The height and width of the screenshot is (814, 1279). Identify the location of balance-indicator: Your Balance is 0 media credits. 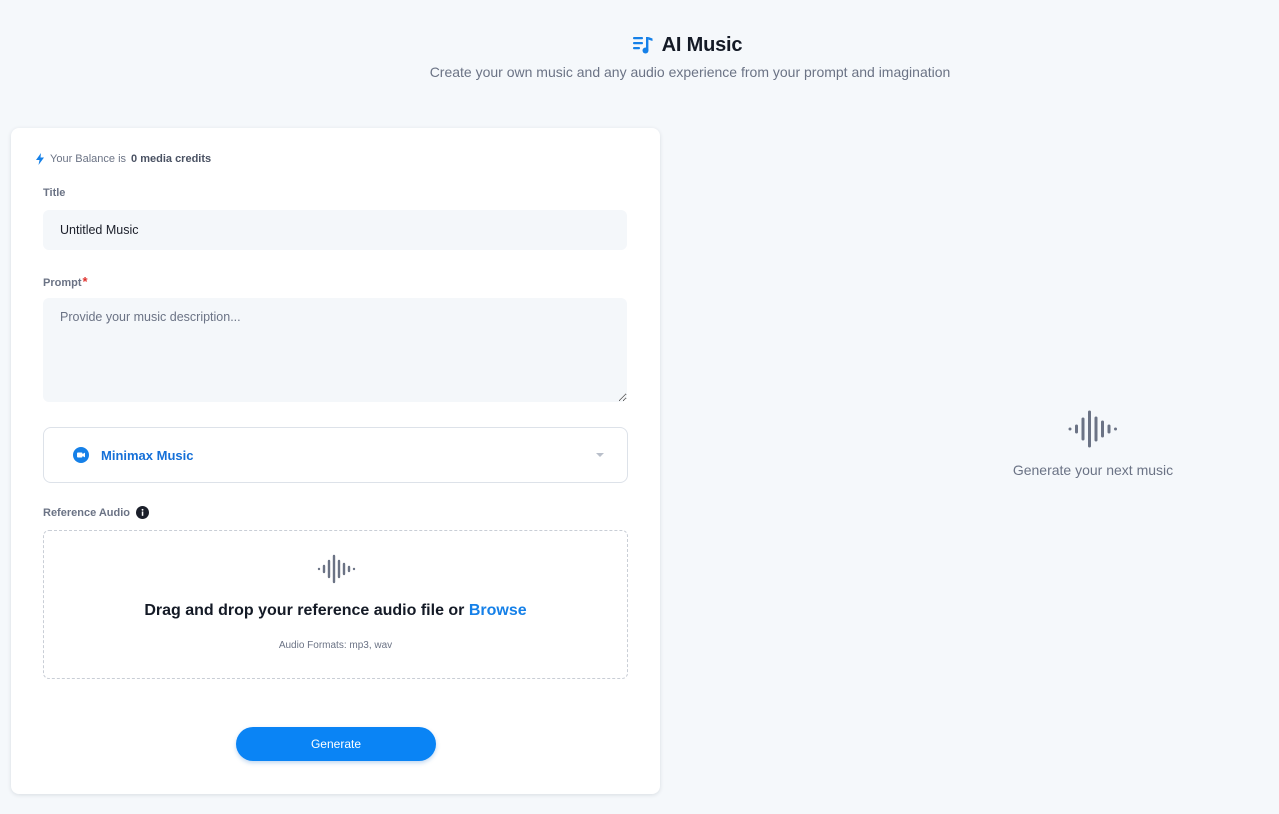
(123, 159).